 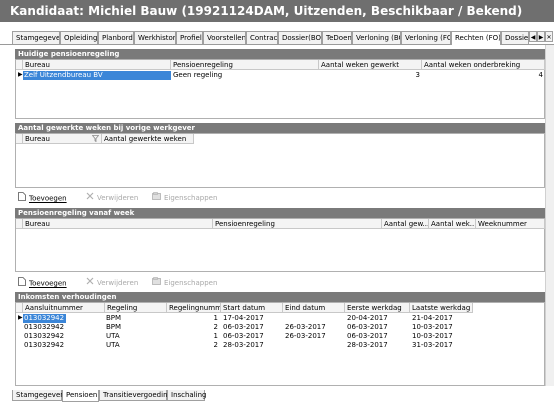 I want to click on tab-bottom-pensioen: Pensioen, so click(x=80, y=396).